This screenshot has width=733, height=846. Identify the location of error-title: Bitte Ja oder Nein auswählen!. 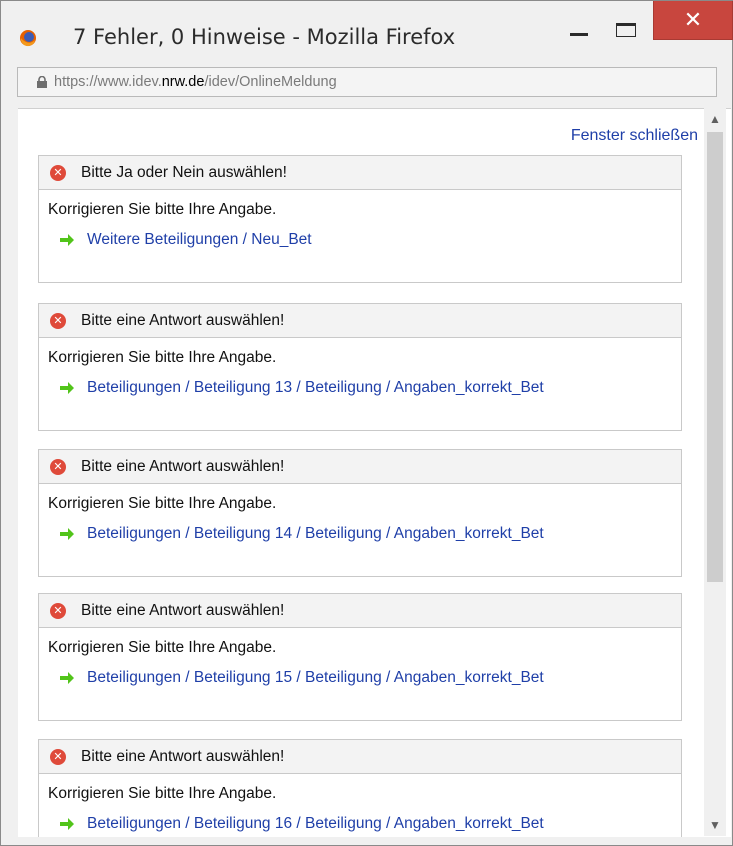
(184, 172).